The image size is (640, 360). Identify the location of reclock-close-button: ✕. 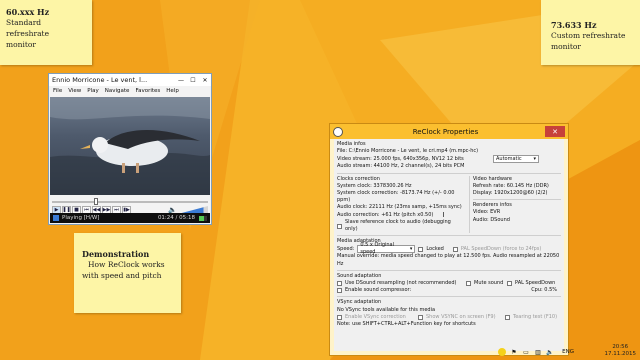
(555, 131).